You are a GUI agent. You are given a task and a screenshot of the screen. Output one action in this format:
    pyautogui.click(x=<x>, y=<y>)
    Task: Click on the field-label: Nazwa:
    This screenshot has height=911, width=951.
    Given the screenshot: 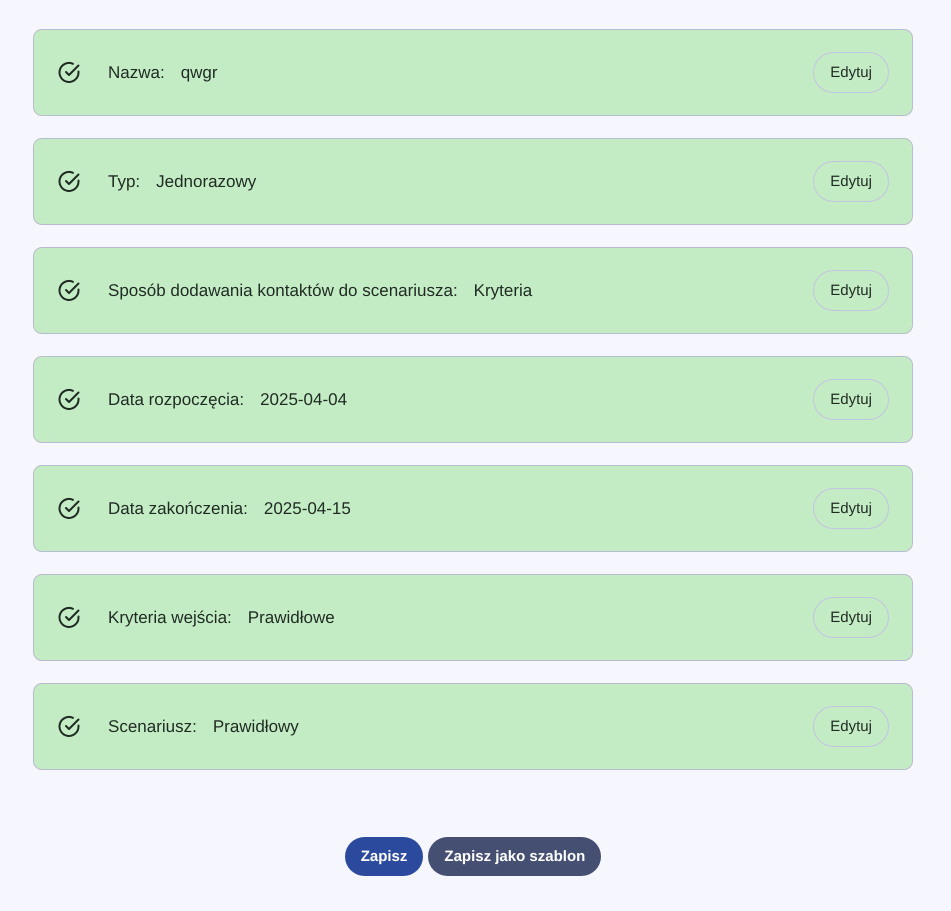 What is the action you would take?
    pyautogui.click(x=136, y=72)
    